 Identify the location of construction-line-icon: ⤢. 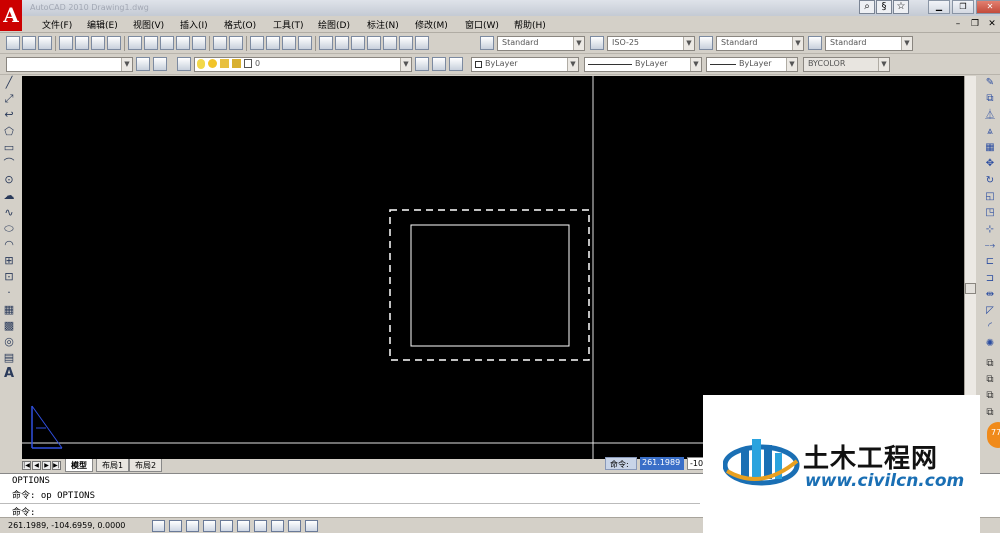
(9, 99).